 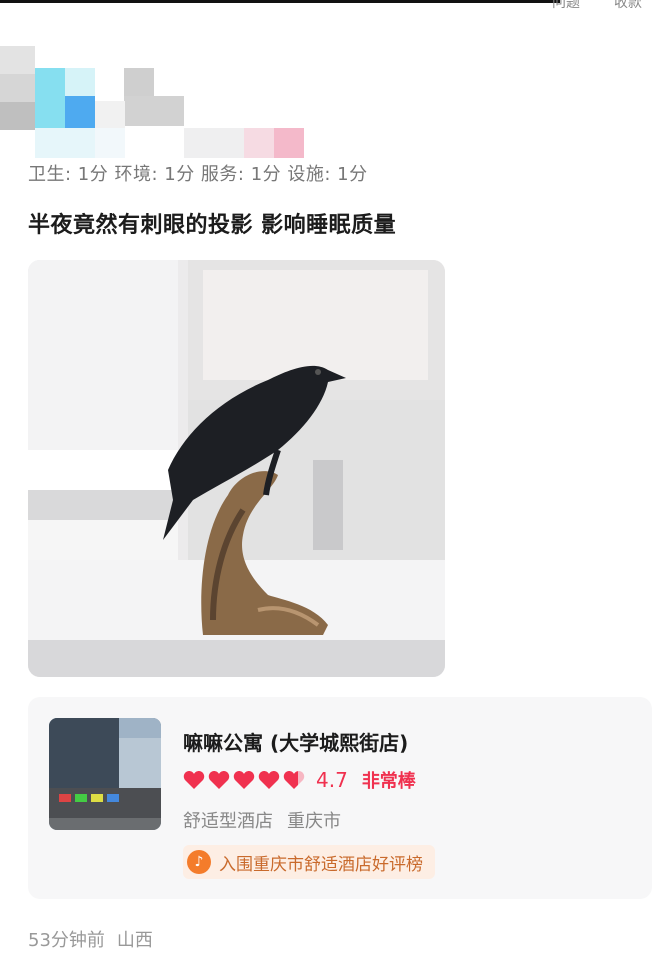 I want to click on hotel-rating: 4.7 非常棒, so click(x=299, y=780).